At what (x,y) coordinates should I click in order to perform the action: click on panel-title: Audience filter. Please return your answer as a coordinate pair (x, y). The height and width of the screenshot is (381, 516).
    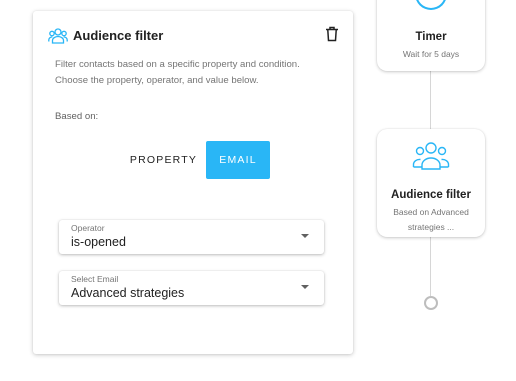
    Looking at the image, I should click on (118, 35).